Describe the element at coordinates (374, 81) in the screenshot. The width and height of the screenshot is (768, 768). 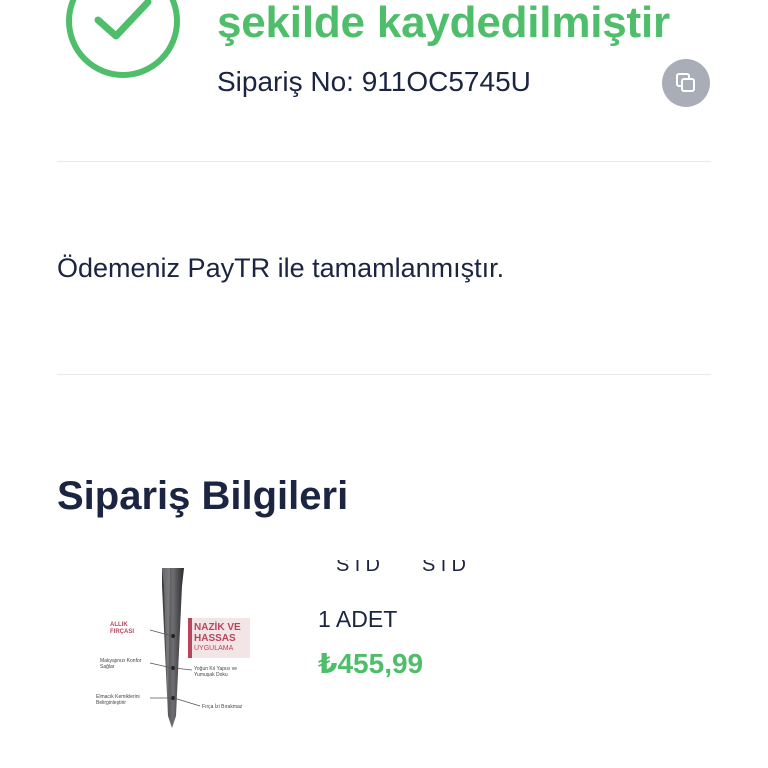
I see `order-number: Sipariş No: 911OC5745U` at that location.